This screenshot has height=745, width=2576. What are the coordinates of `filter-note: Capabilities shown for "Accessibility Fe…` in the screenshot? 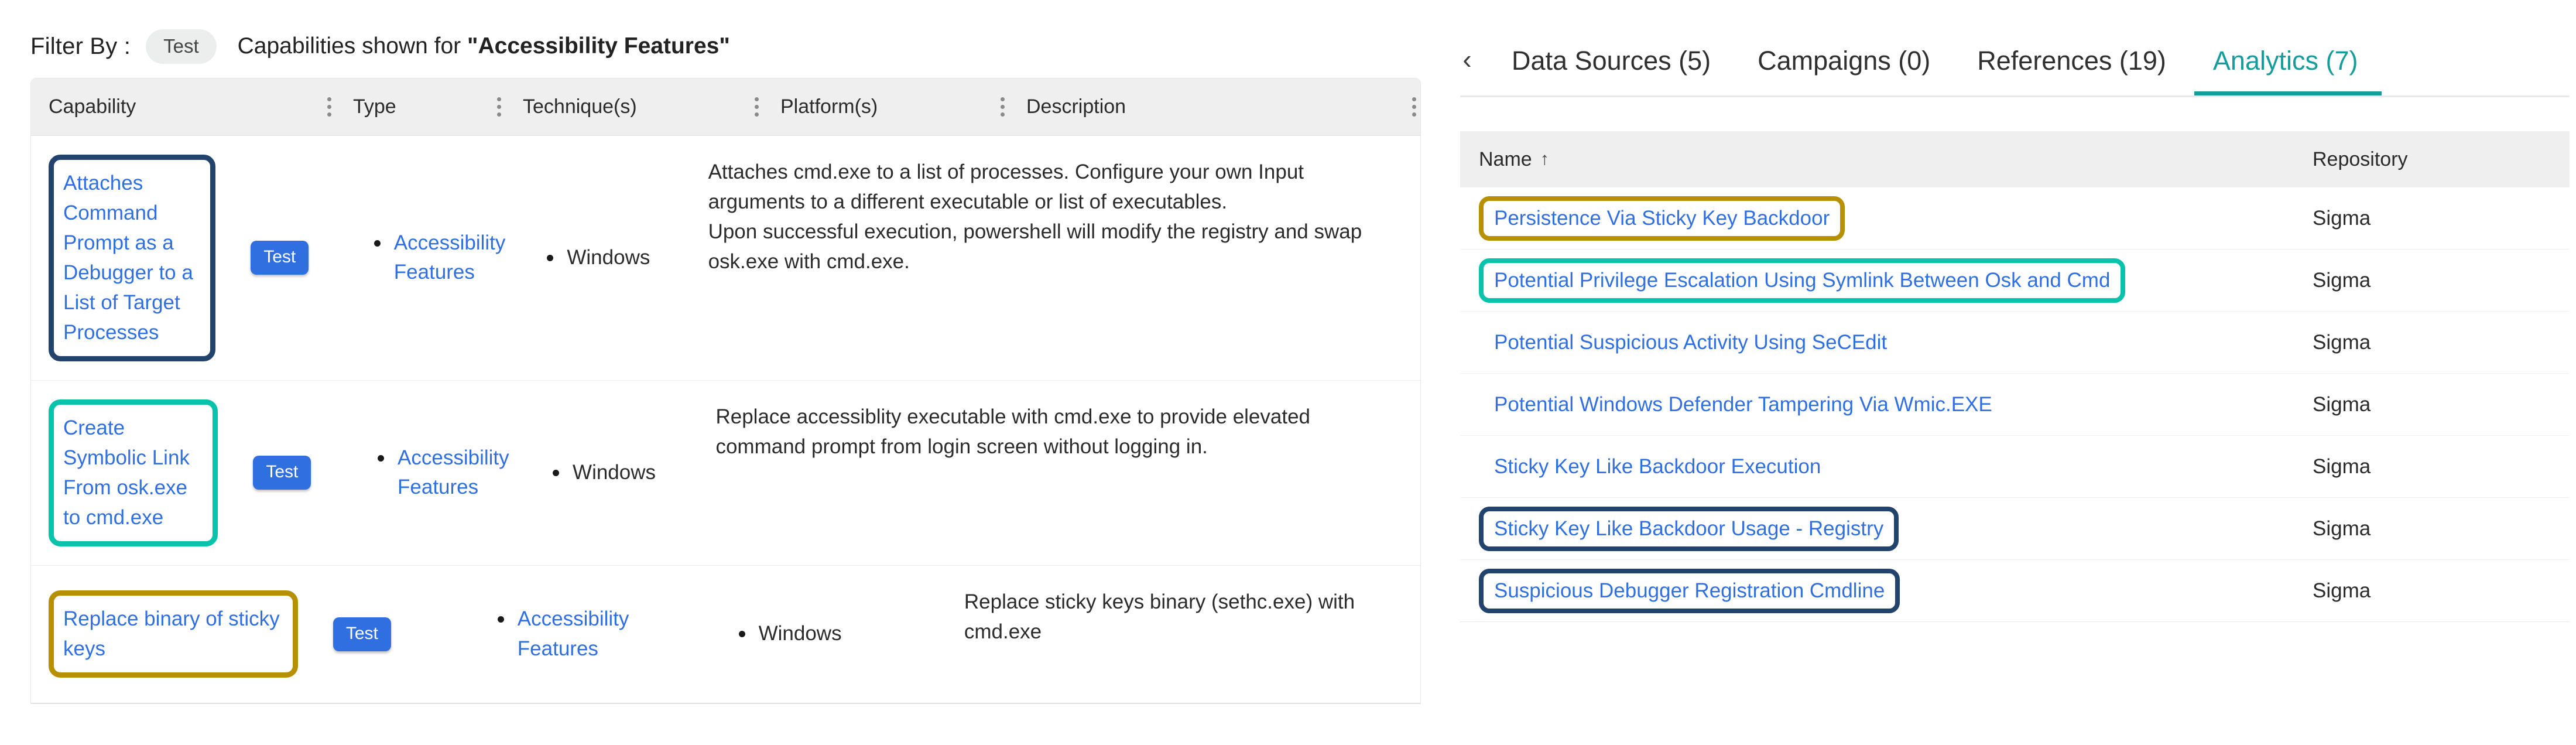 It's located at (484, 46).